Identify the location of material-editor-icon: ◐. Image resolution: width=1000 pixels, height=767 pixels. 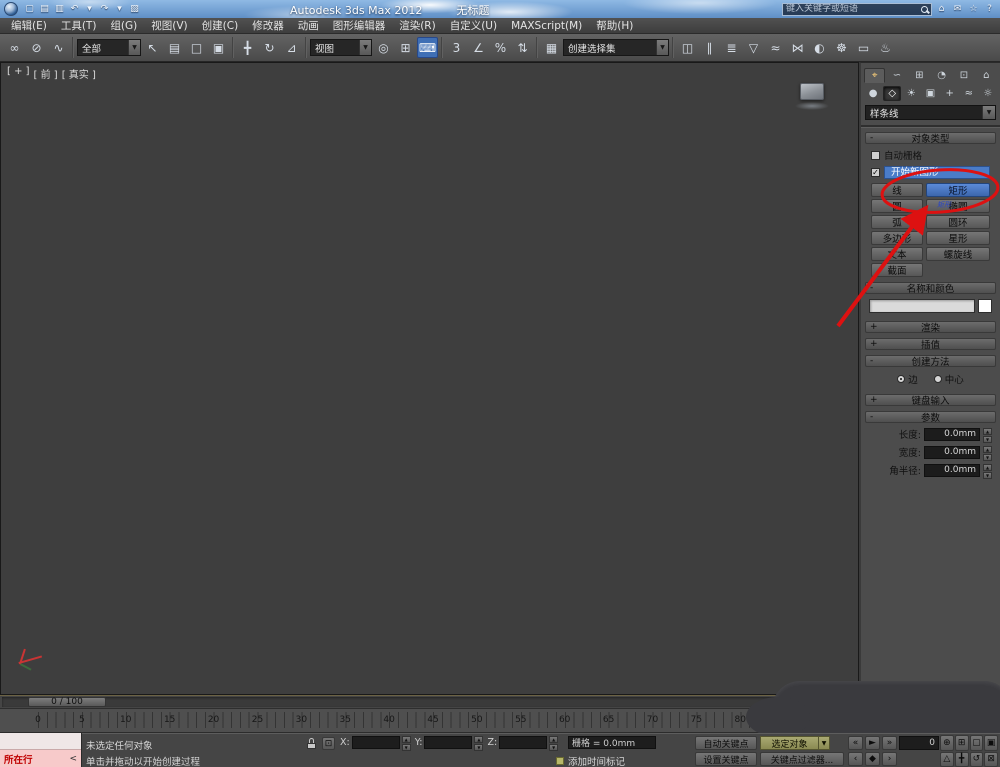
(819, 47).